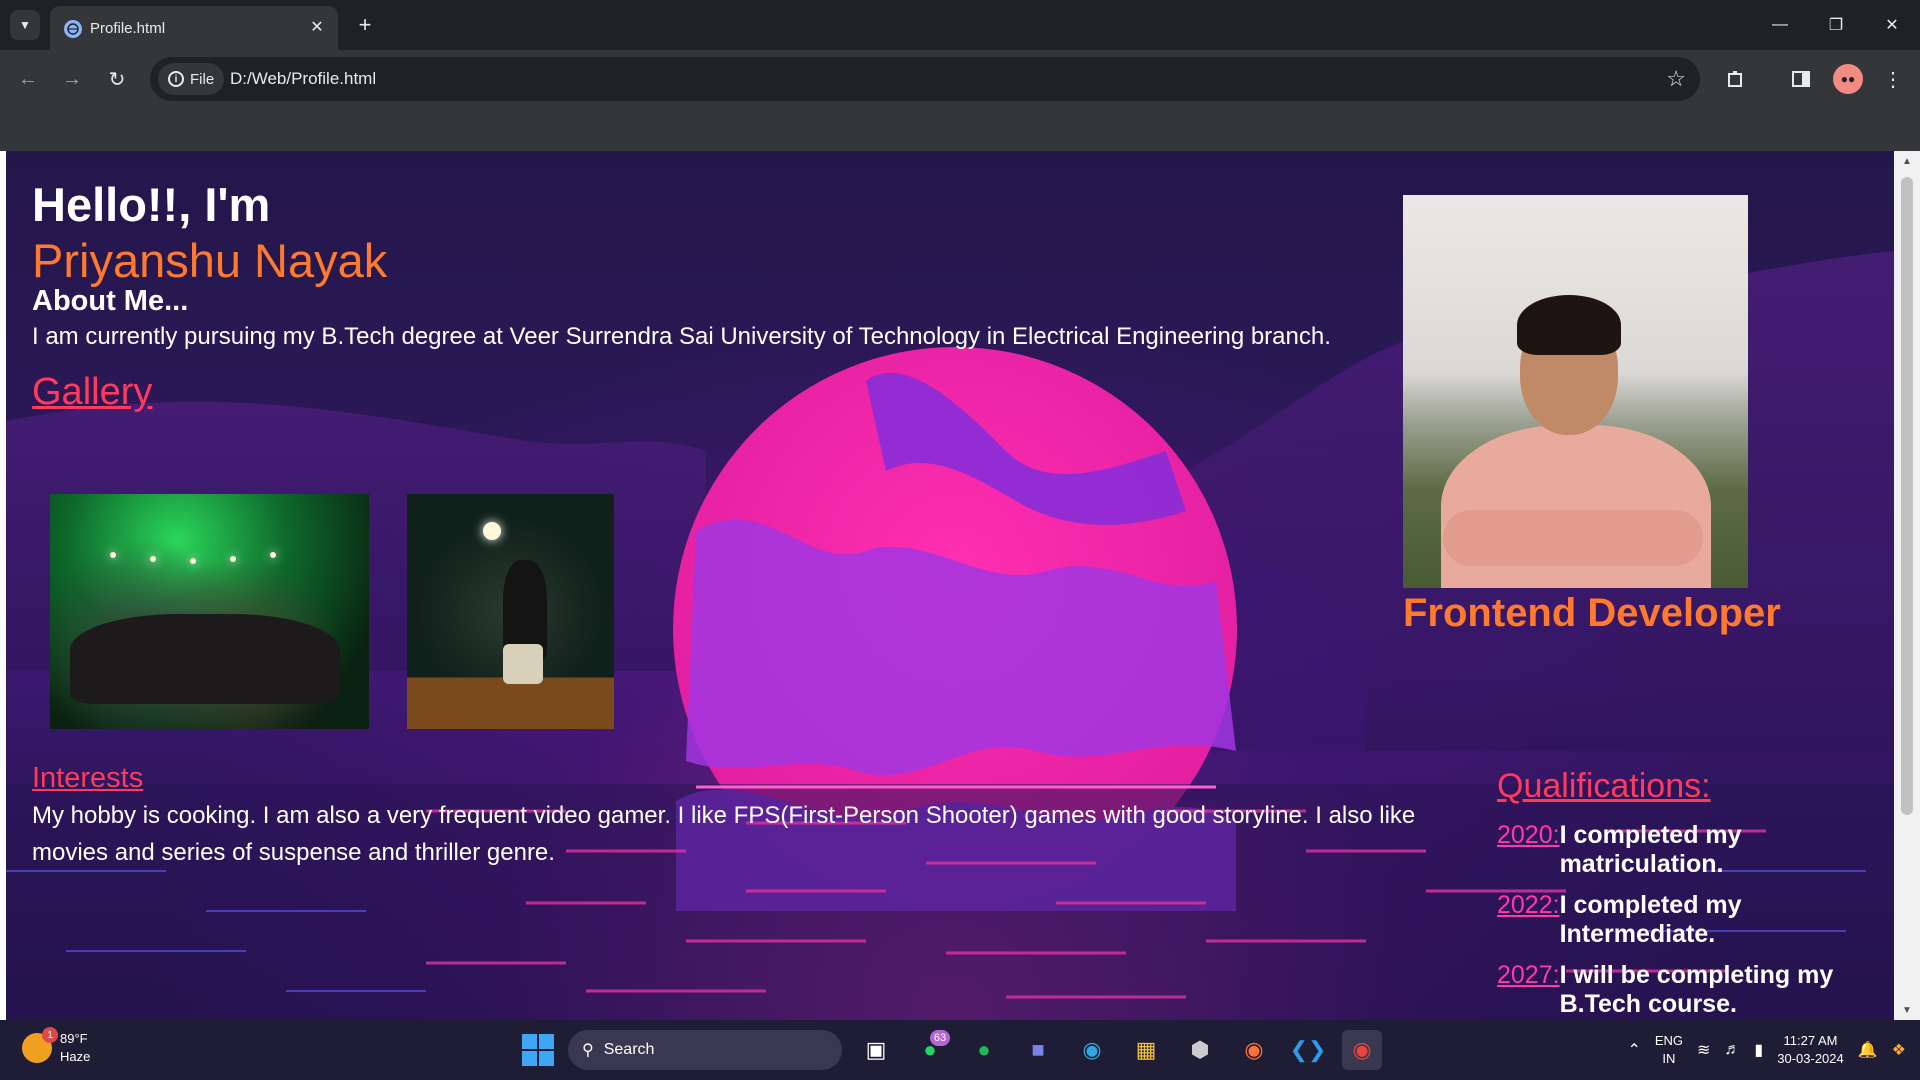  I want to click on scroll-thumb, so click(1907, 496).